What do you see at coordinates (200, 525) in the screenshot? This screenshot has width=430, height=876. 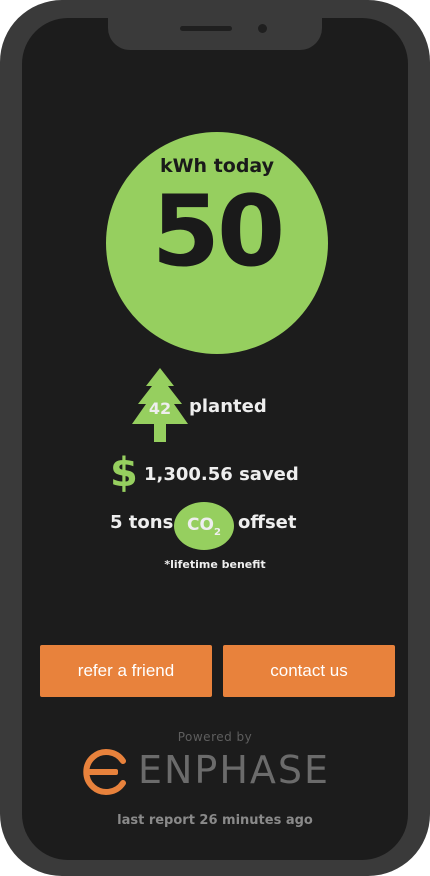 I see `co2-text: CO` at bounding box center [200, 525].